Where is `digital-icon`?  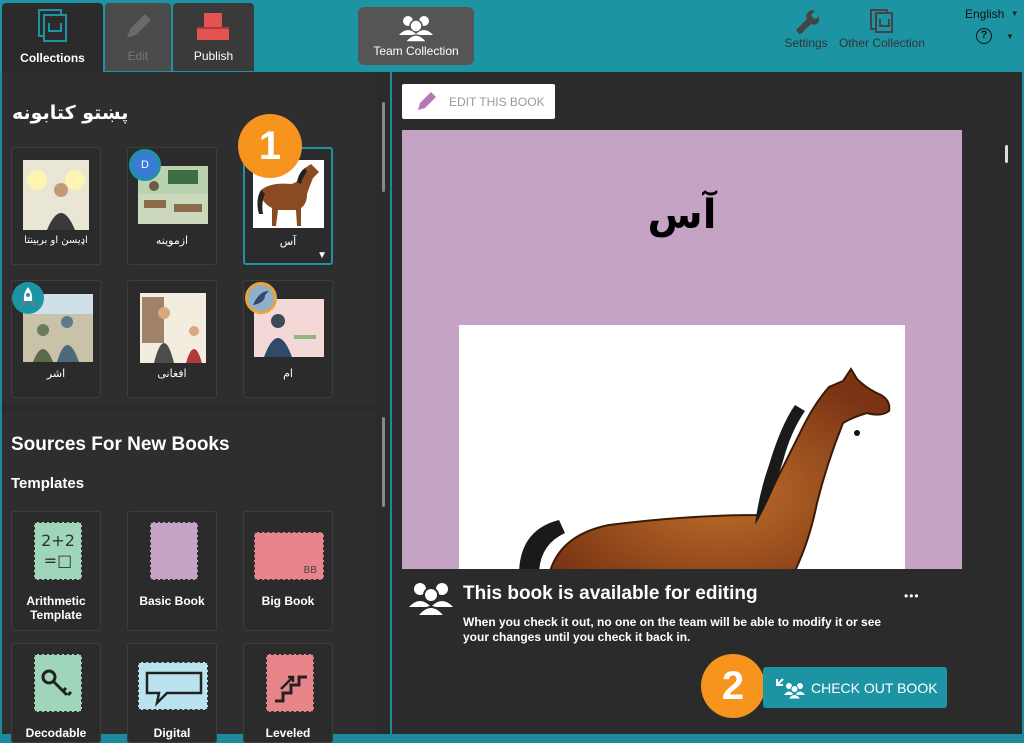 digital-icon is located at coordinates (173, 686).